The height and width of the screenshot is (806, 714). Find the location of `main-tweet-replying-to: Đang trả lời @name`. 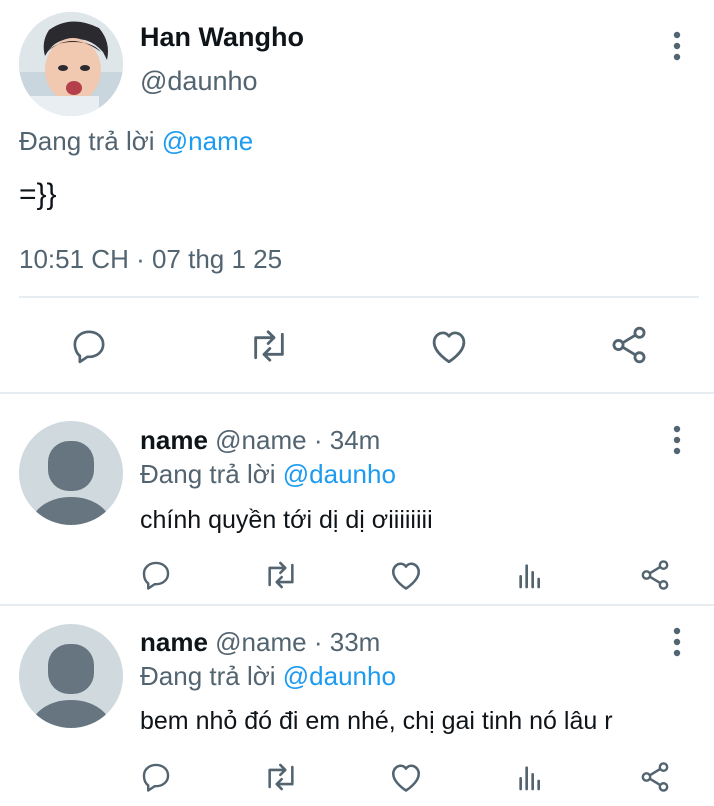

main-tweet-replying-to: Đang trả lời @name is located at coordinates (136, 141).